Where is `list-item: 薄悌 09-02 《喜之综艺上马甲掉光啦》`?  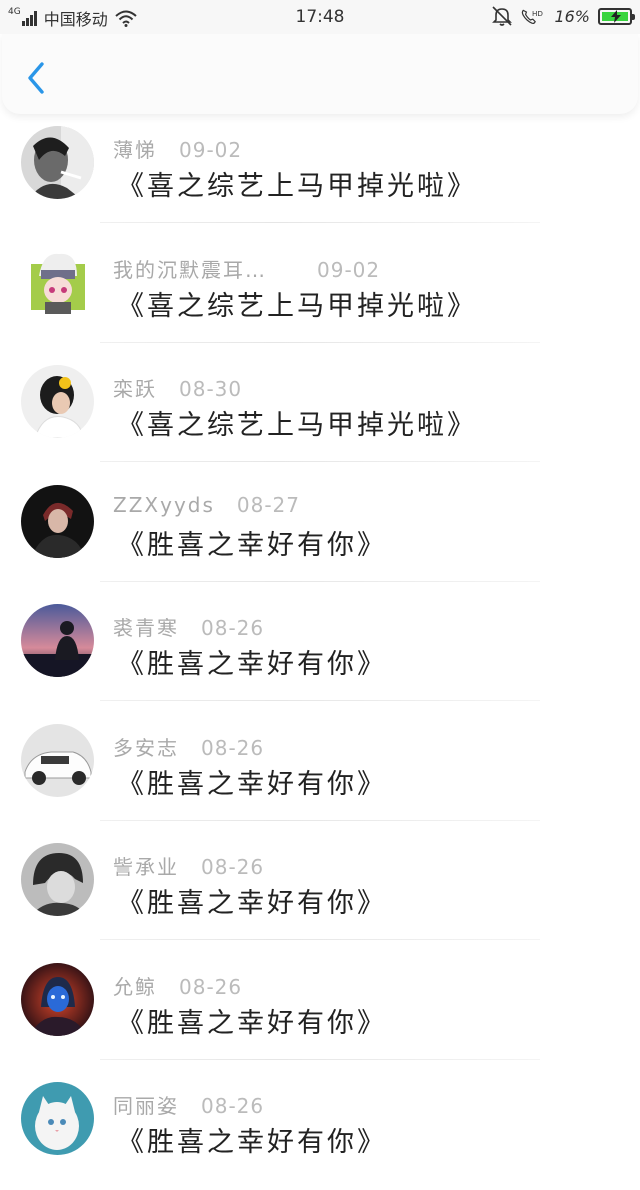 list-item: 薄悌 09-02 《喜之综艺上马甲掉光啦》 is located at coordinates (320, 174).